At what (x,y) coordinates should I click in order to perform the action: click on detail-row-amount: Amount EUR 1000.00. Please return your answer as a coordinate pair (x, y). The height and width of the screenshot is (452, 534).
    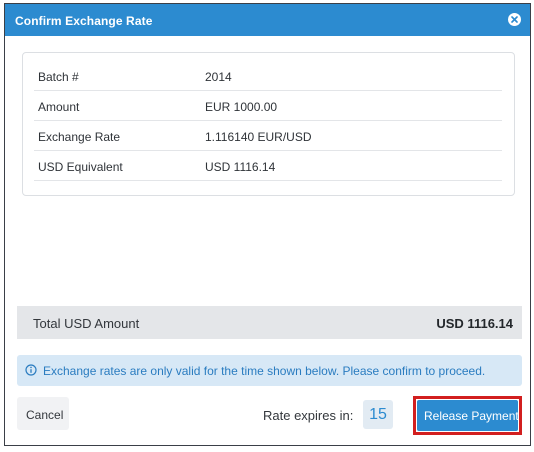
    Looking at the image, I should click on (268, 106).